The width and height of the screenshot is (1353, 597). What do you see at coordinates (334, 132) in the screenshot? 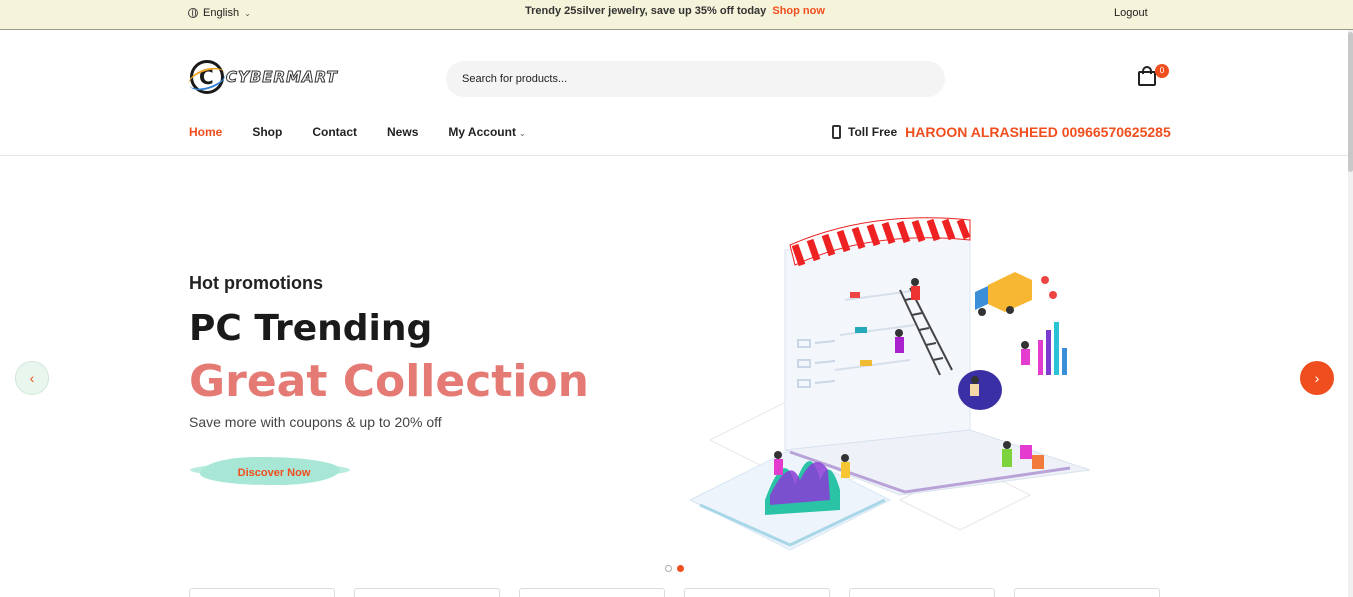
I see `nav-item-contact: Contact` at bounding box center [334, 132].